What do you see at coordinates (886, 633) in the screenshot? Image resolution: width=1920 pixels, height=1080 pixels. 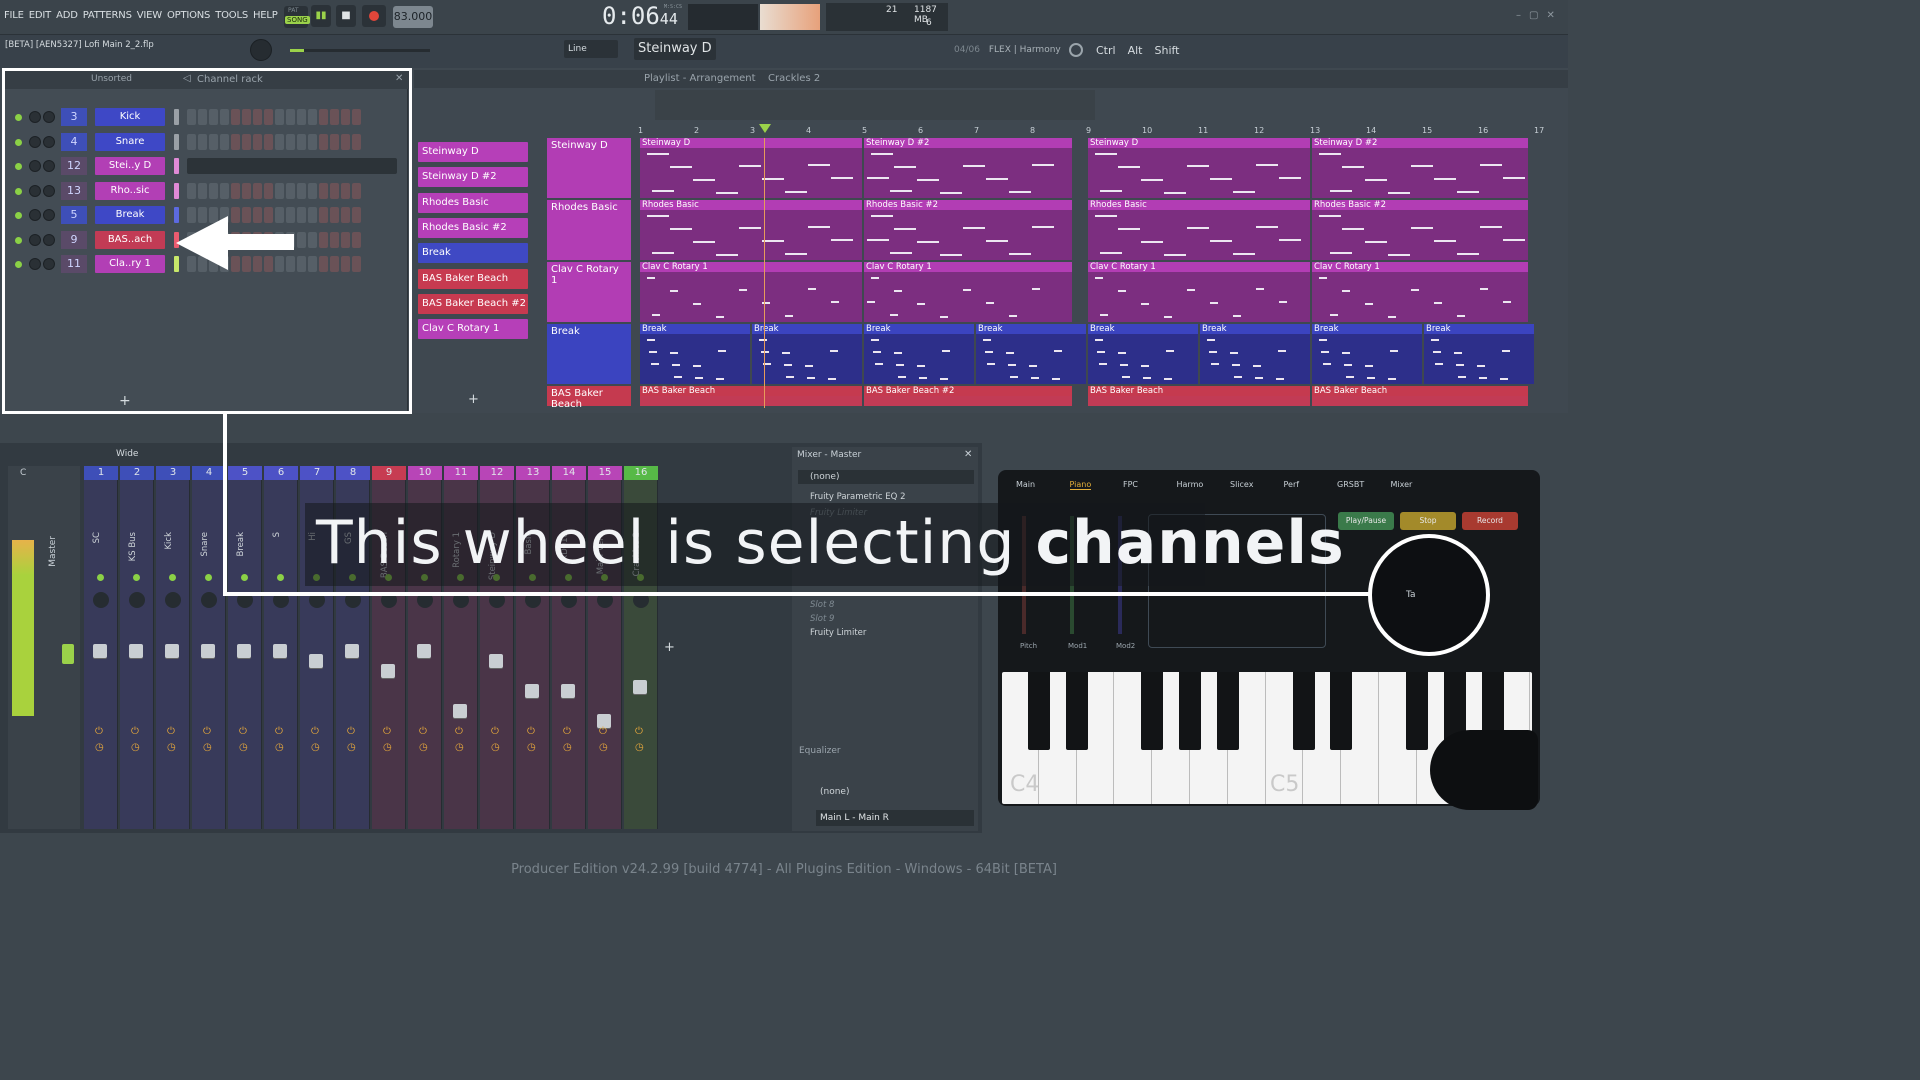 I see `effect-slot: Fruity Limiter` at bounding box center [886, 633].